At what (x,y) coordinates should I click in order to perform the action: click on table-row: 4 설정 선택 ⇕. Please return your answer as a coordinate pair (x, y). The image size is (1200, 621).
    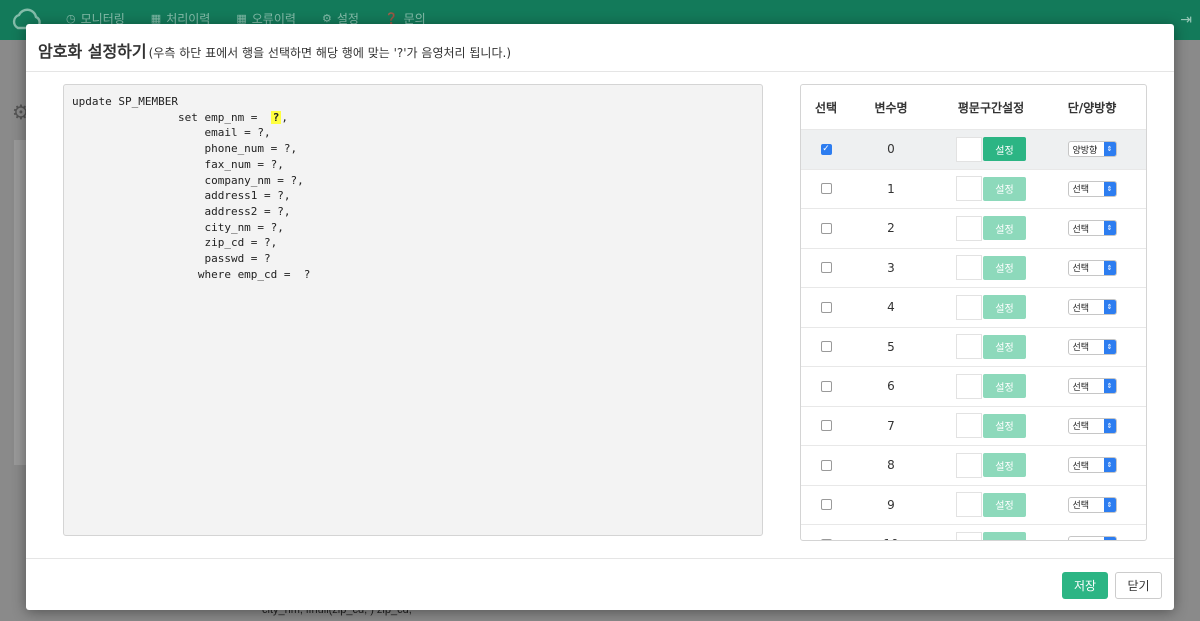
    Looking at the image, I should click on (973, 308).